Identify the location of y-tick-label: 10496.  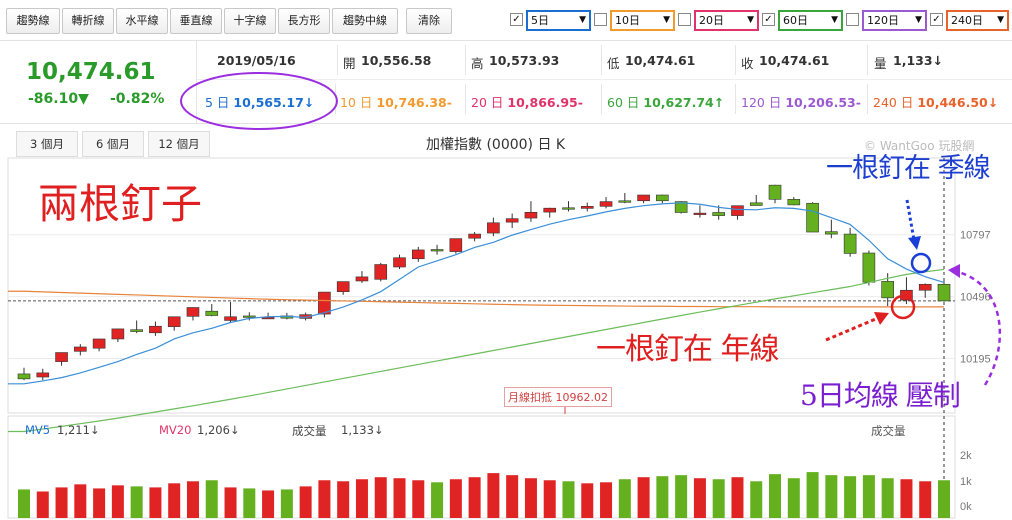
(975, 298).